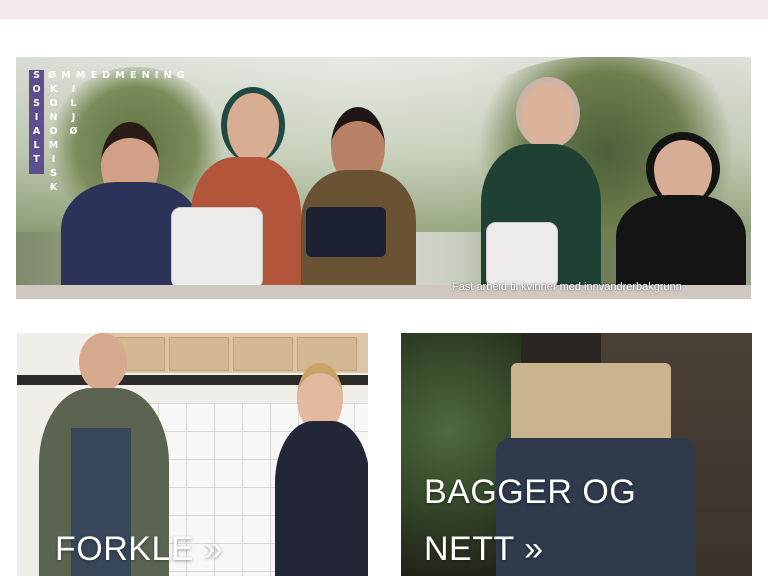  Describe the element at coordinates (36, 159) in the screenshot. I see `logo-letter: T` at that location.